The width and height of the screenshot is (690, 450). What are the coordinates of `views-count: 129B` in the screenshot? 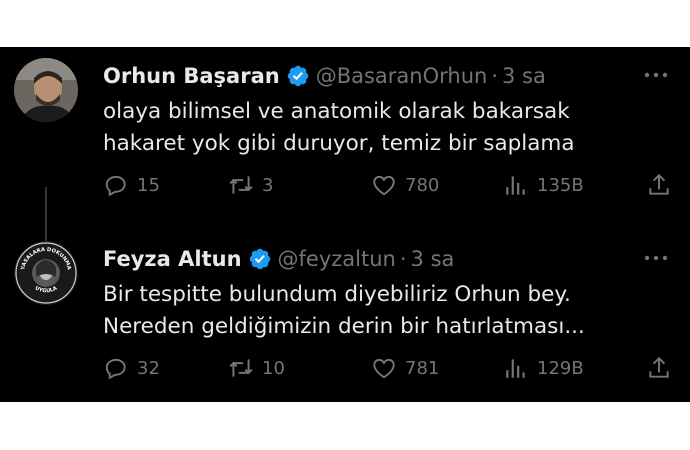 It's located at (560, 368).